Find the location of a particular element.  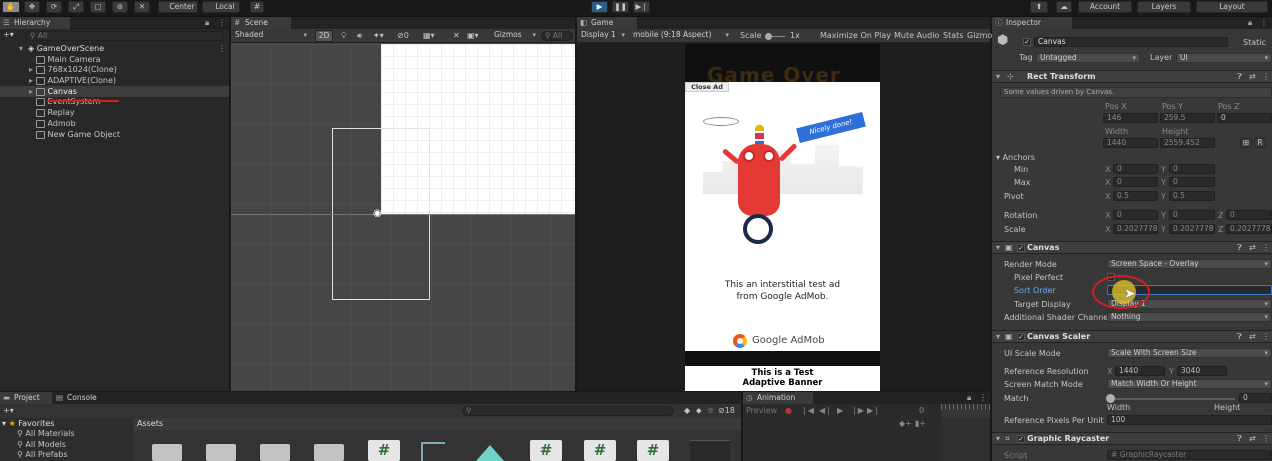

layer-dropdown: UI is located at coordinates (1224, 58).